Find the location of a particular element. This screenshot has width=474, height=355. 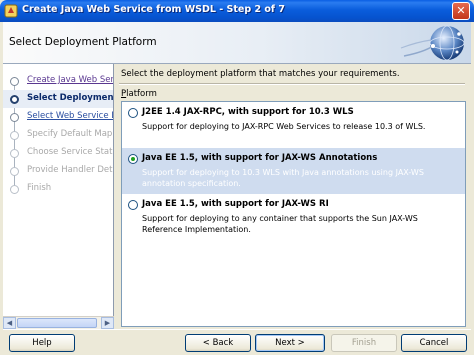

step-select-web-service-description: Select Web Service Description is located at coordinates (58, 117).